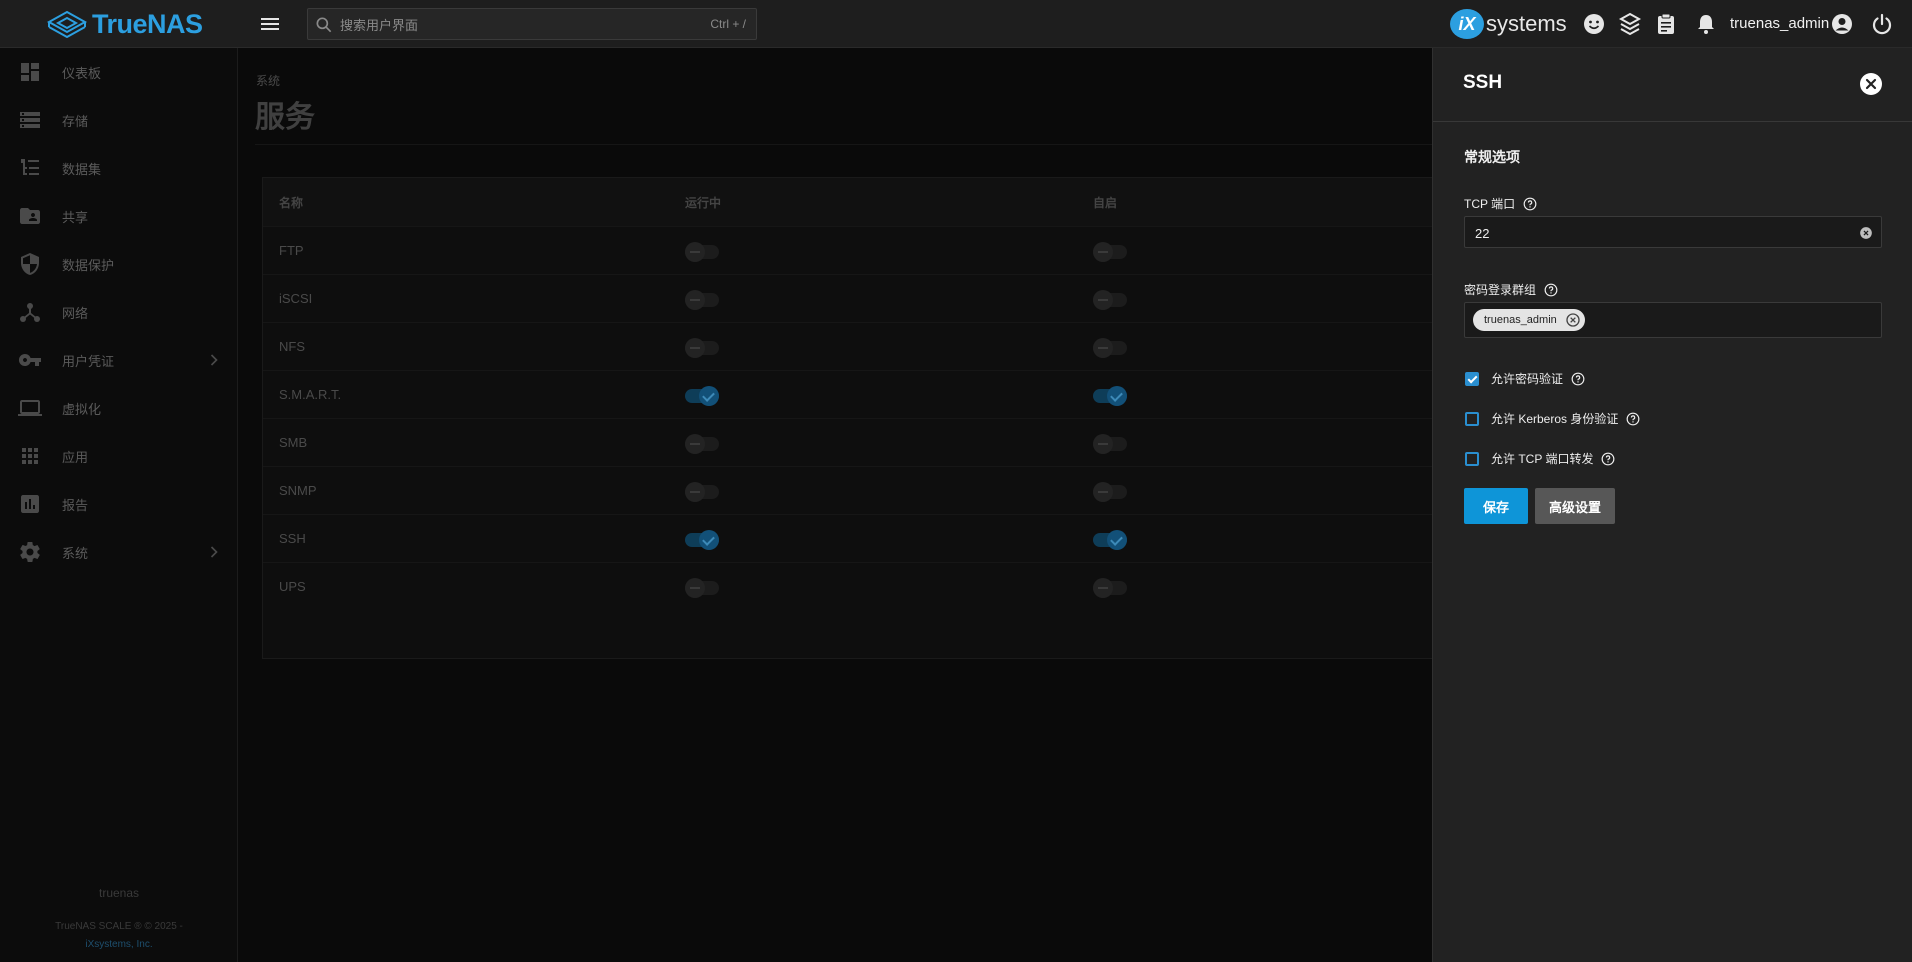 Image resolution: width=1912 pixels, height=962 pixels. What do you see at coordinates (1525, 378) in the screenshot?
I see `allow-password-auth-row: 允许密码验证` at bounding box center [1525, 378].